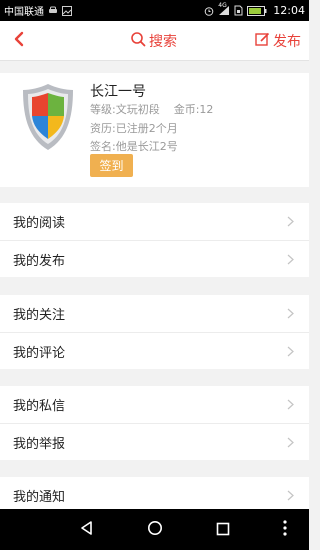 The height and width of the screenshot is (550, 320). I want to click on network-label: 4G, so click(222, 5).